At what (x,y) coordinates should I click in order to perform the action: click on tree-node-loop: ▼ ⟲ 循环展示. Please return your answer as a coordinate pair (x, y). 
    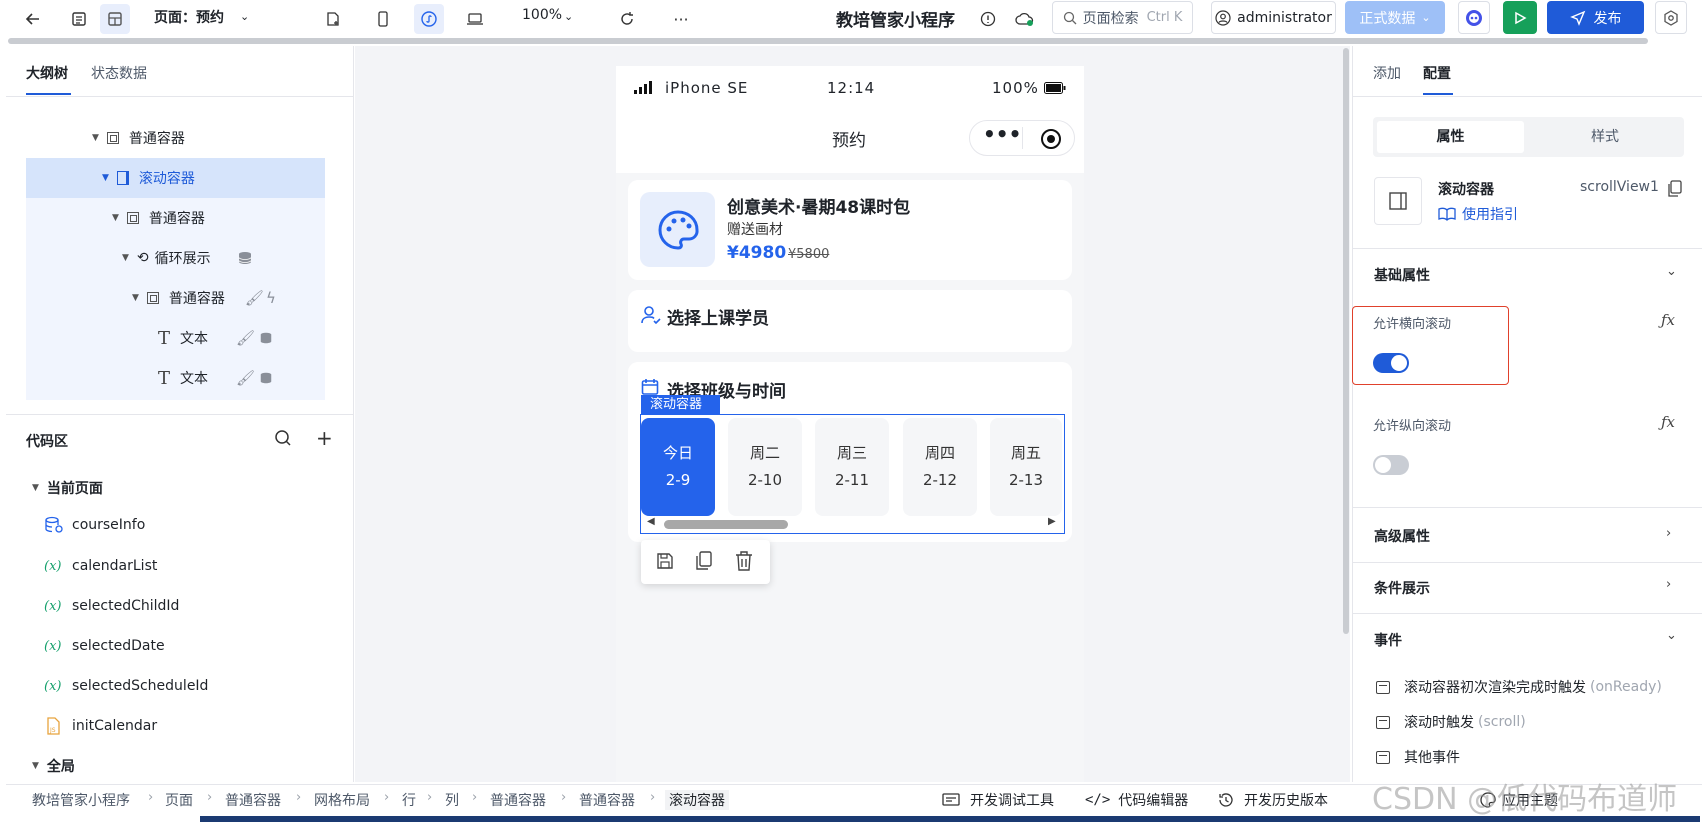
    Looking at the image, I should click on (187, 258).